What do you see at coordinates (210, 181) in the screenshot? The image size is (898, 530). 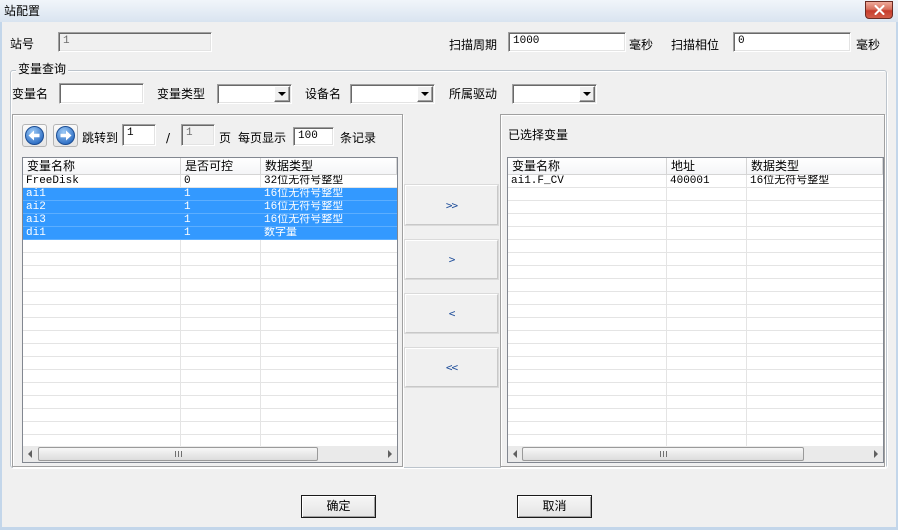 I see `table-row: FreeDisk 0 32位无符号整型` at bounding box center [210, 181].